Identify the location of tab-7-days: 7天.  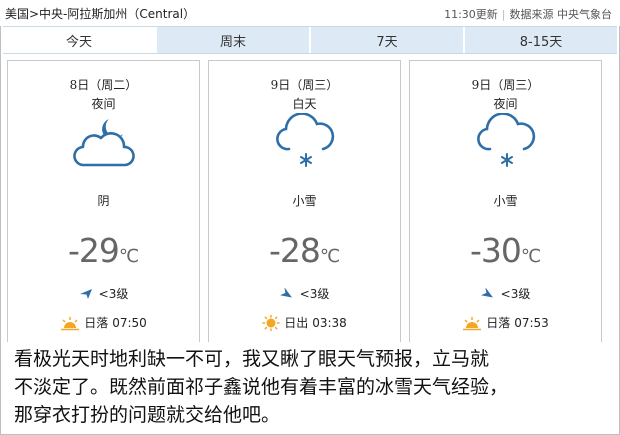
(386, 40).